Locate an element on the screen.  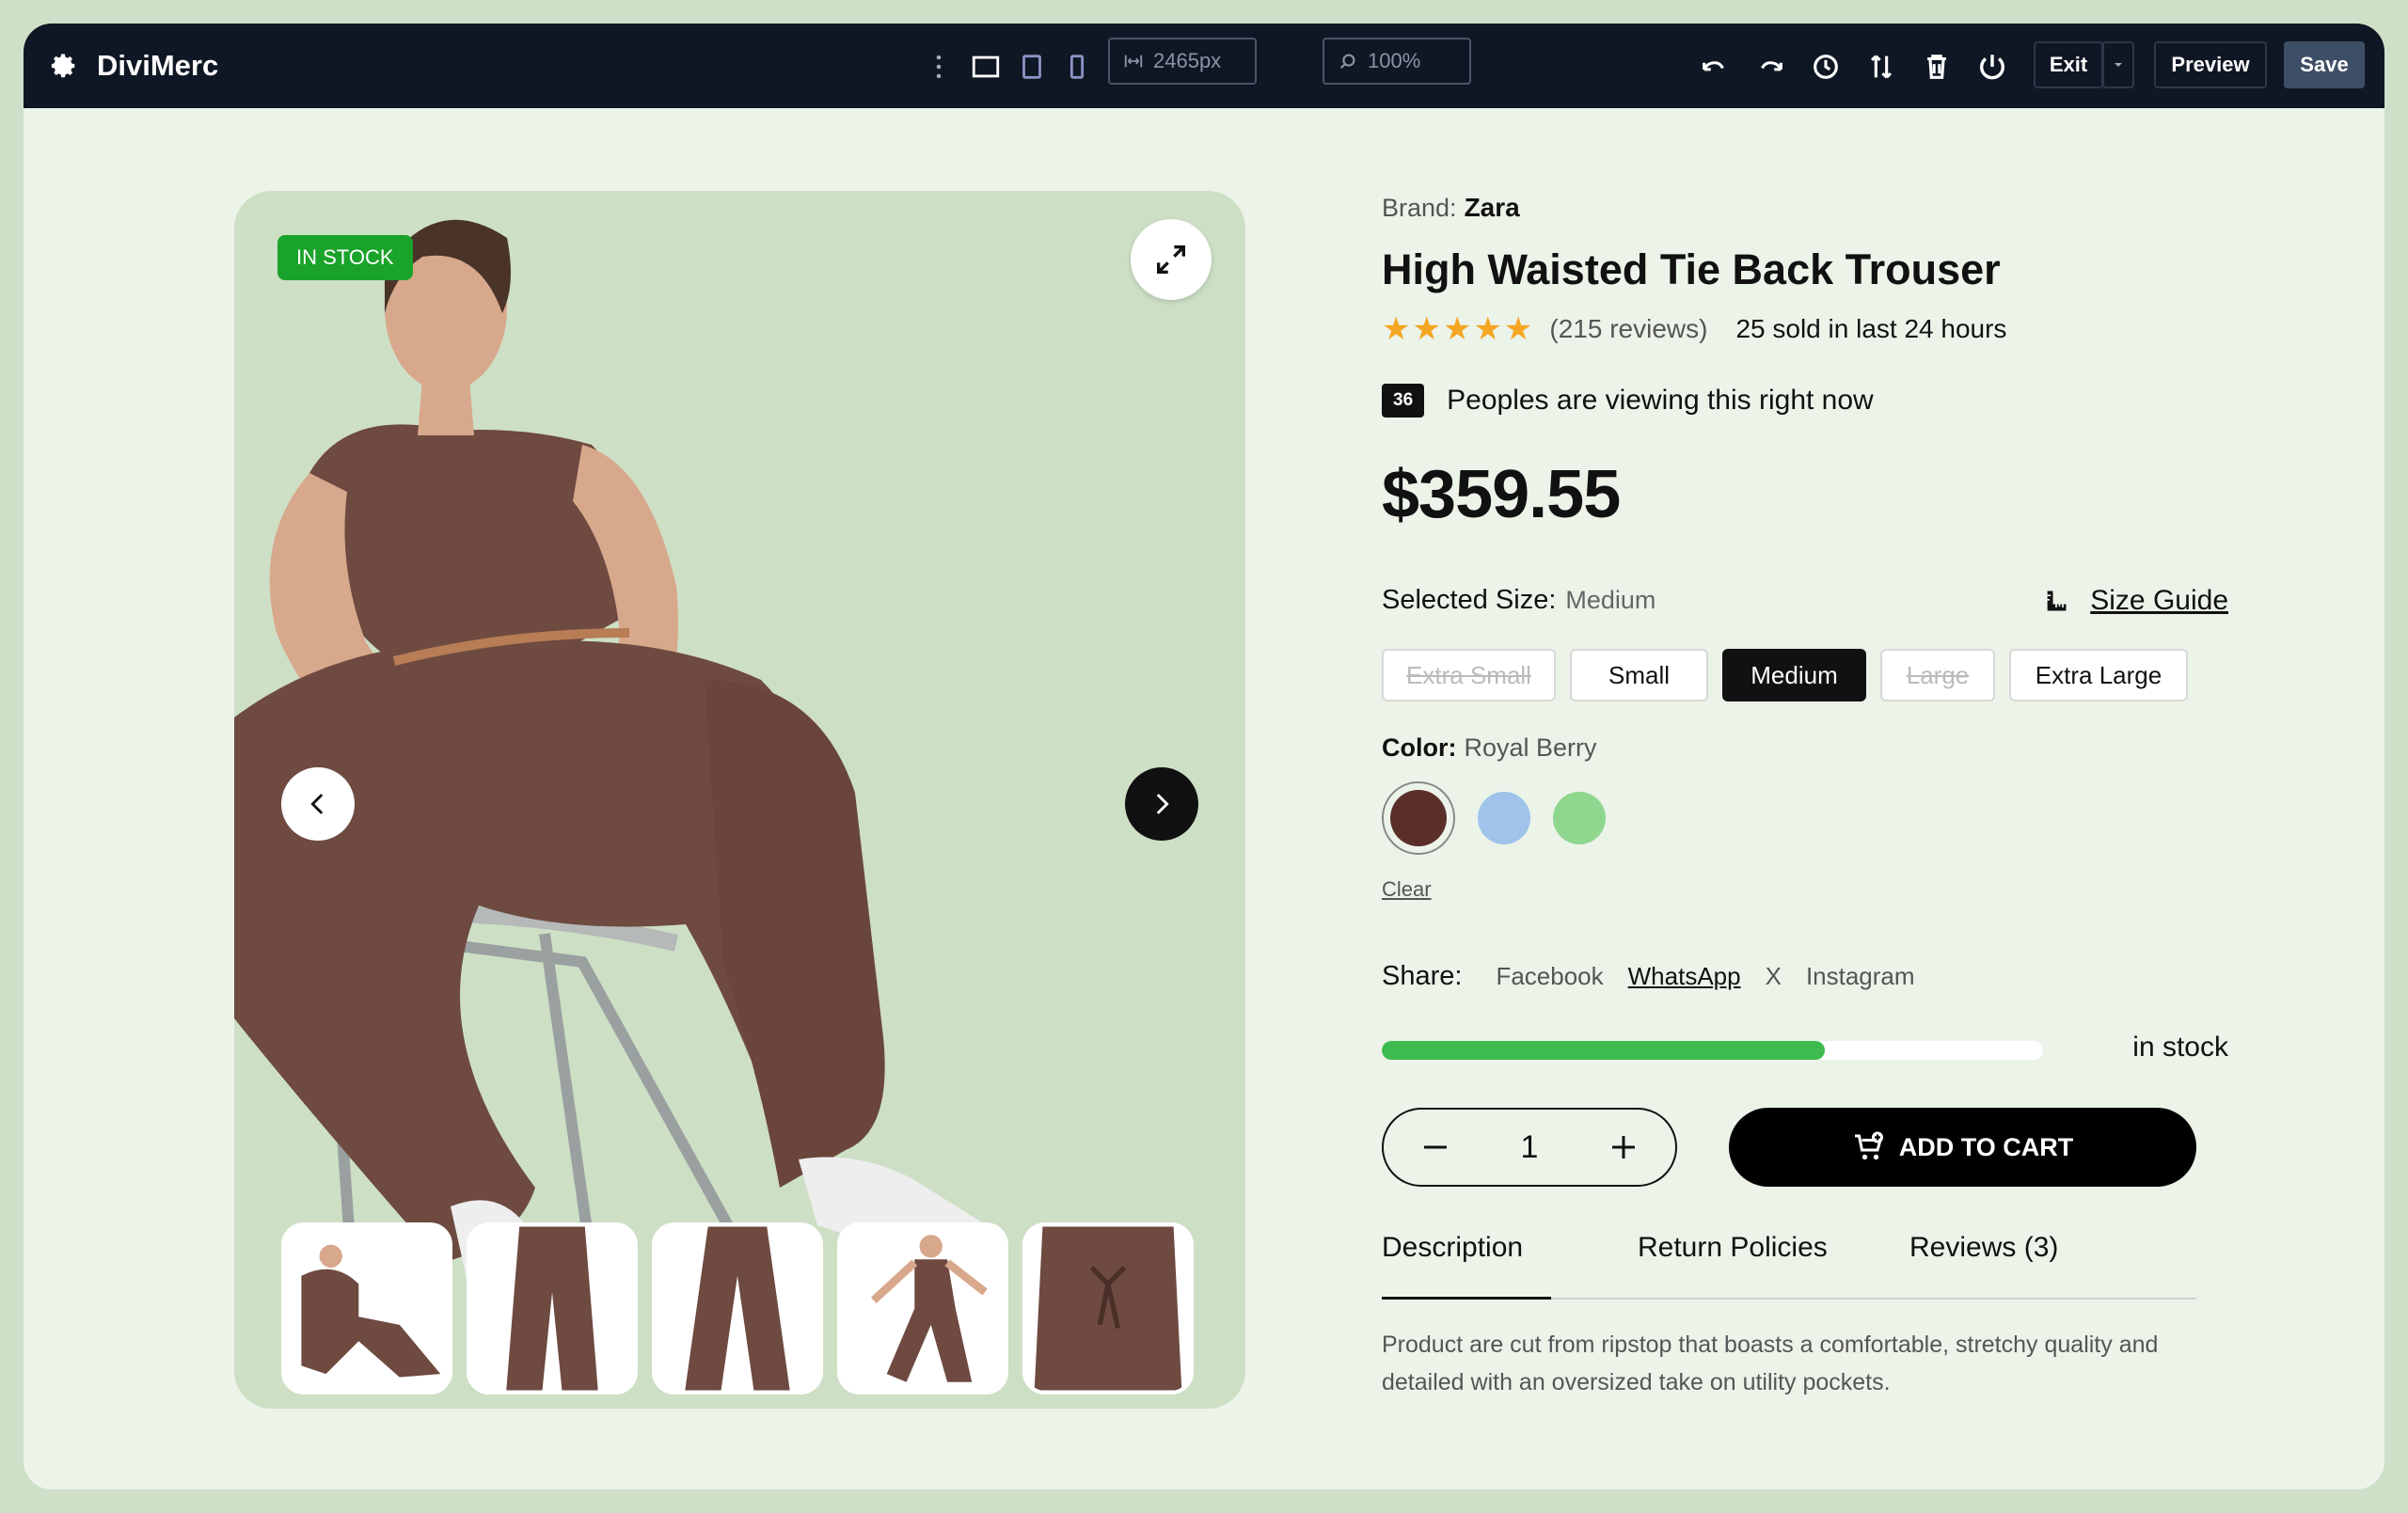
color-swatches is located at coordinates (1494, 818).